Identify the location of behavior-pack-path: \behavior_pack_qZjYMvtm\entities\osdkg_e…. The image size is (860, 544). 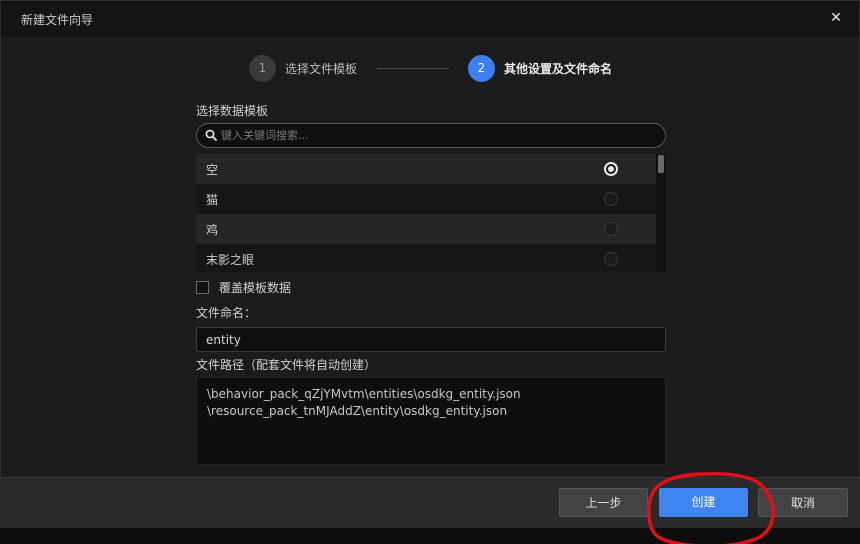
(364, 394).